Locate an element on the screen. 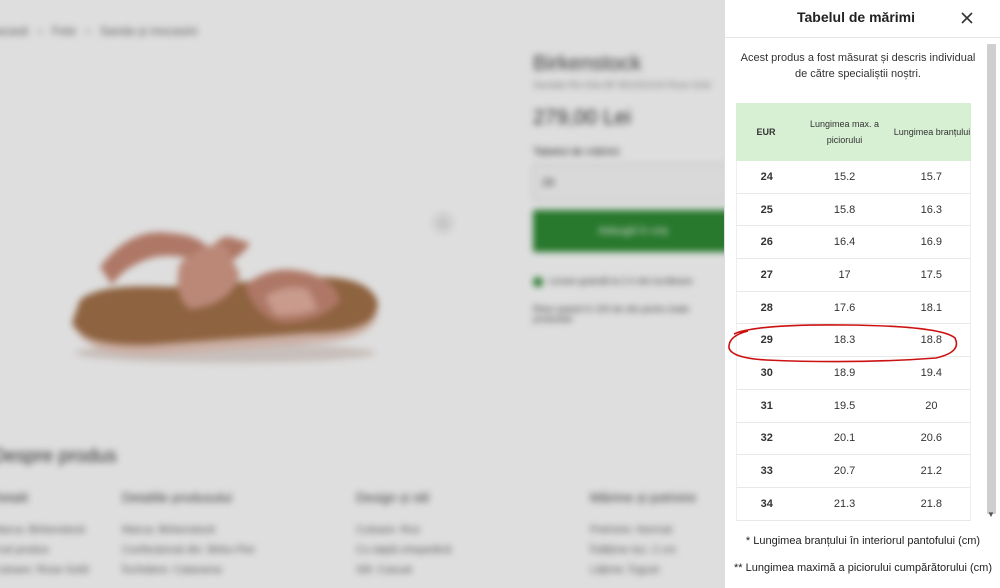  header-foot-length: Lungimea max. a piciorului is located at coordinates (844, 132).